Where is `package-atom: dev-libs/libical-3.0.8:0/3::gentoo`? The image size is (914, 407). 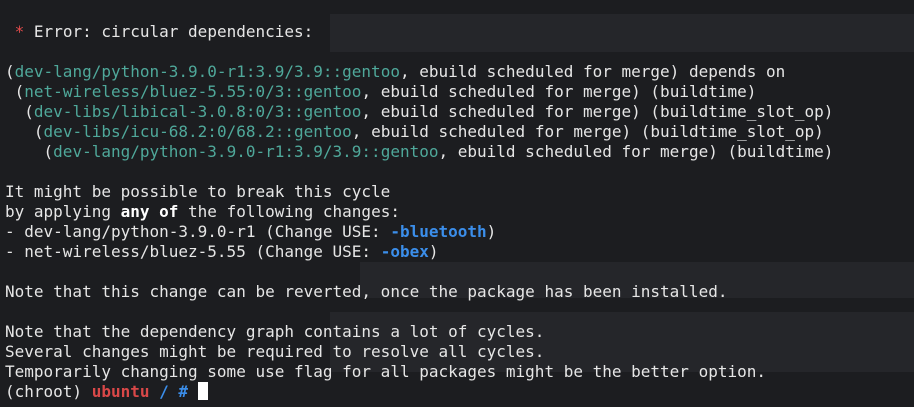 package-atom: dev-libs/libical-3.0.8:0/3::gentoo is located at coordinates (197, 111).